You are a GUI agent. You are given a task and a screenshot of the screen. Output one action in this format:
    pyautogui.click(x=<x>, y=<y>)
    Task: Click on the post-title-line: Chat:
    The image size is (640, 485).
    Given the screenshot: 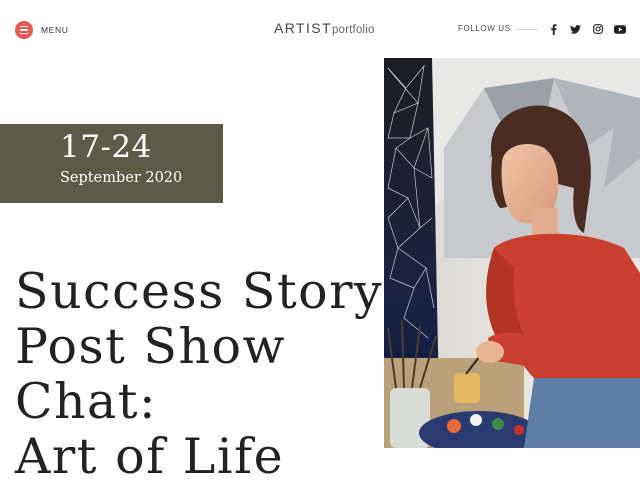 What is the action you would take?
    pyautogui.click(x=86, y=401)
    